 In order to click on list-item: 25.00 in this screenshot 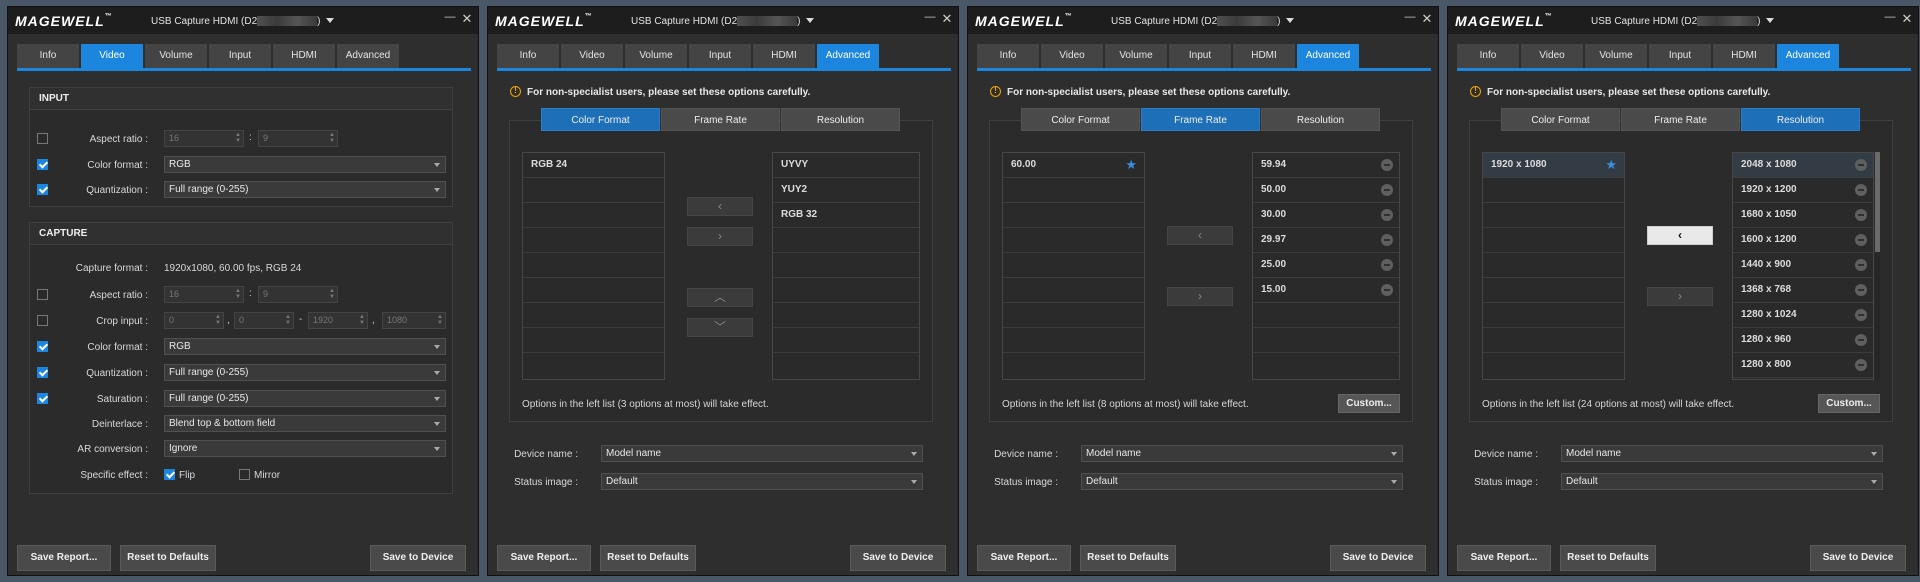, I will do `click(1326, 265)`.